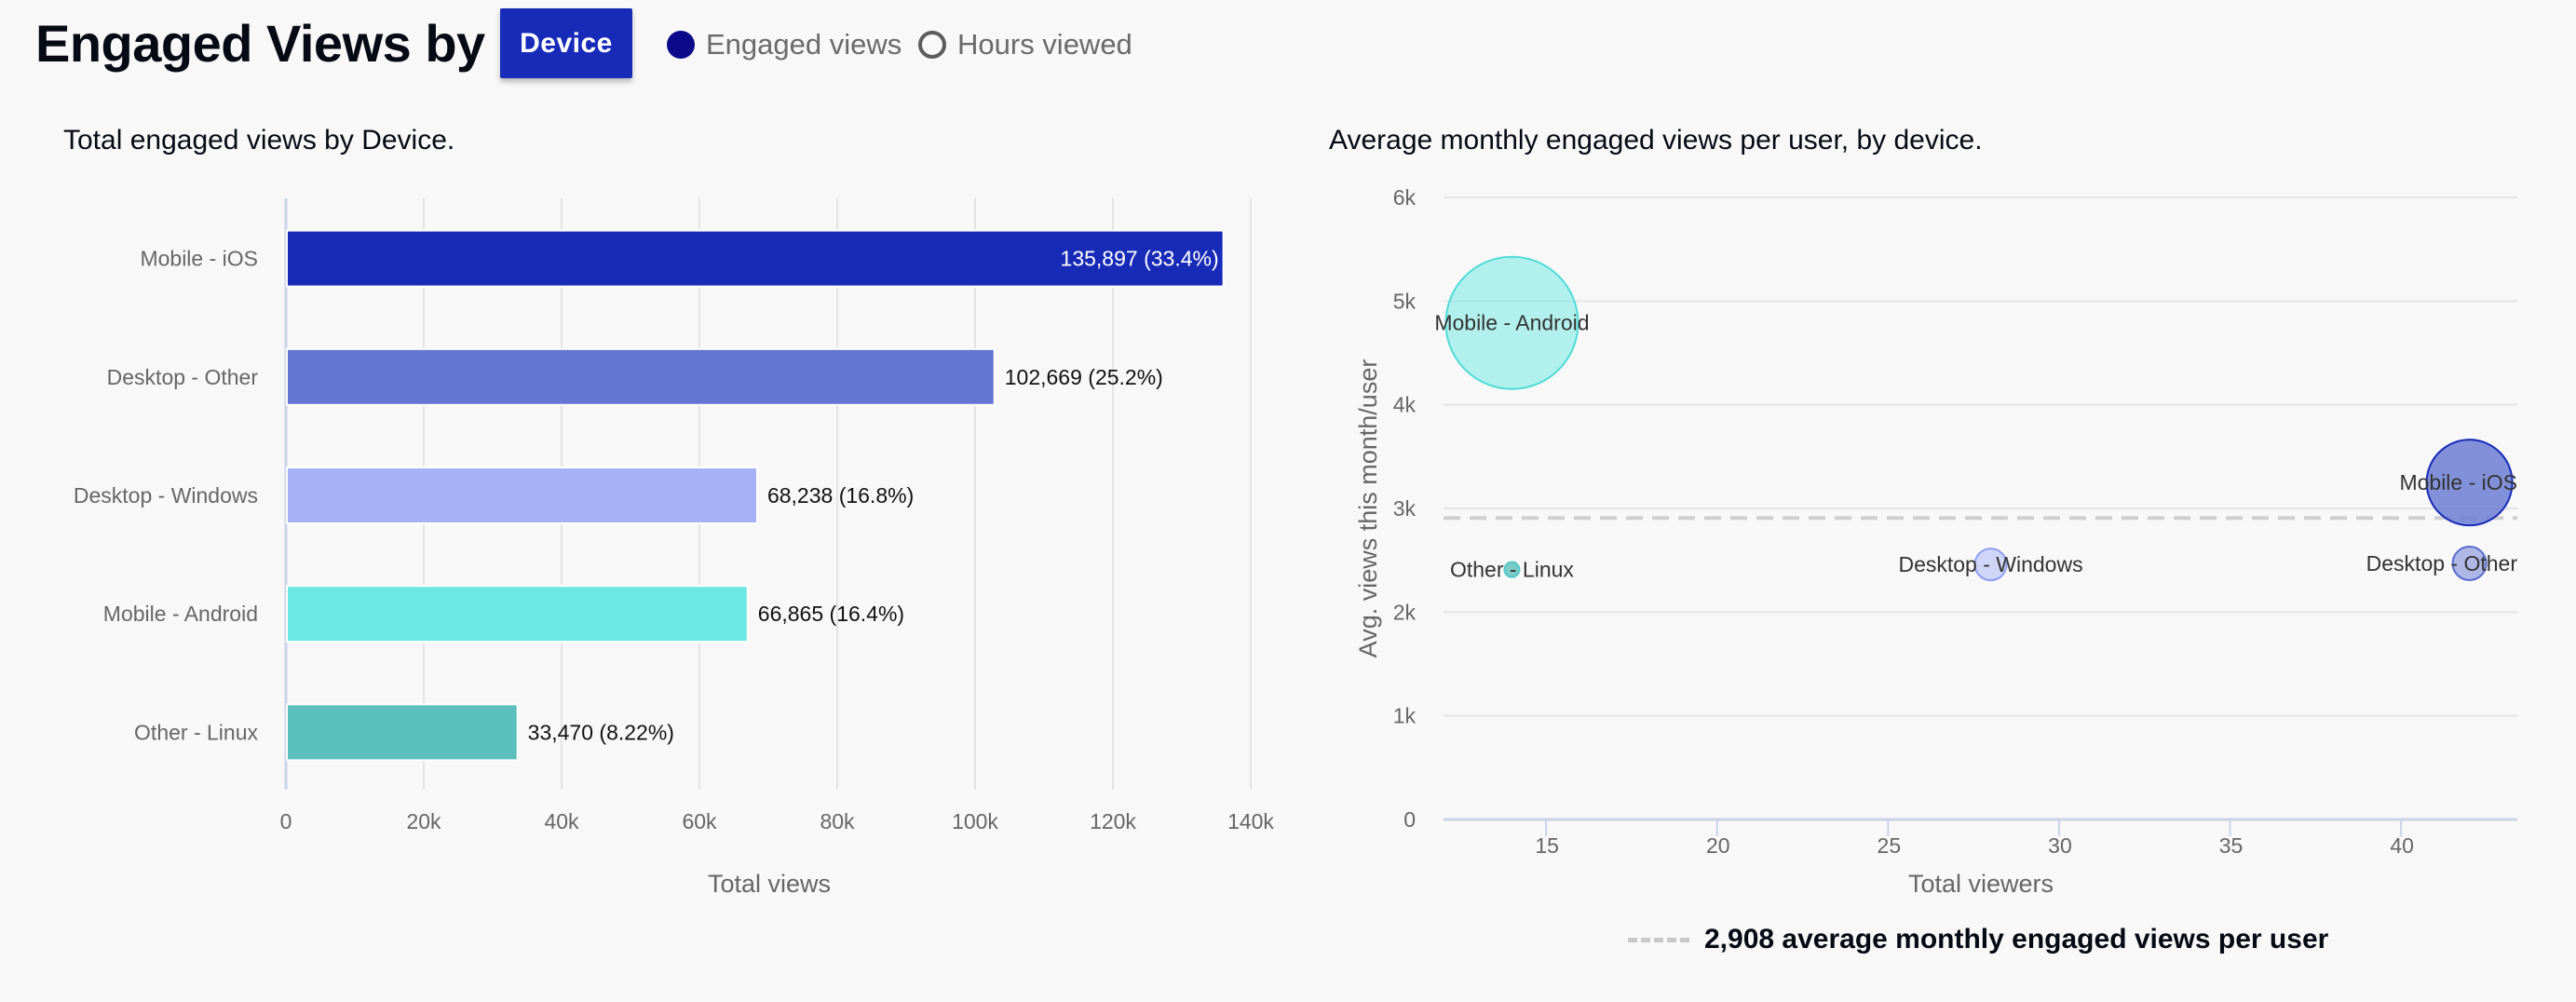  I want to click on bar-desktop-windows, so click(522, 495).